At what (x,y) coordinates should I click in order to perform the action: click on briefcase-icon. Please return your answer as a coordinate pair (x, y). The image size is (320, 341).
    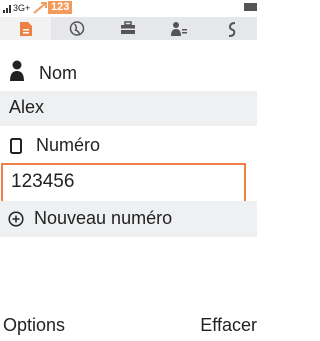
    Looking at the image, I should click on (127, 27).